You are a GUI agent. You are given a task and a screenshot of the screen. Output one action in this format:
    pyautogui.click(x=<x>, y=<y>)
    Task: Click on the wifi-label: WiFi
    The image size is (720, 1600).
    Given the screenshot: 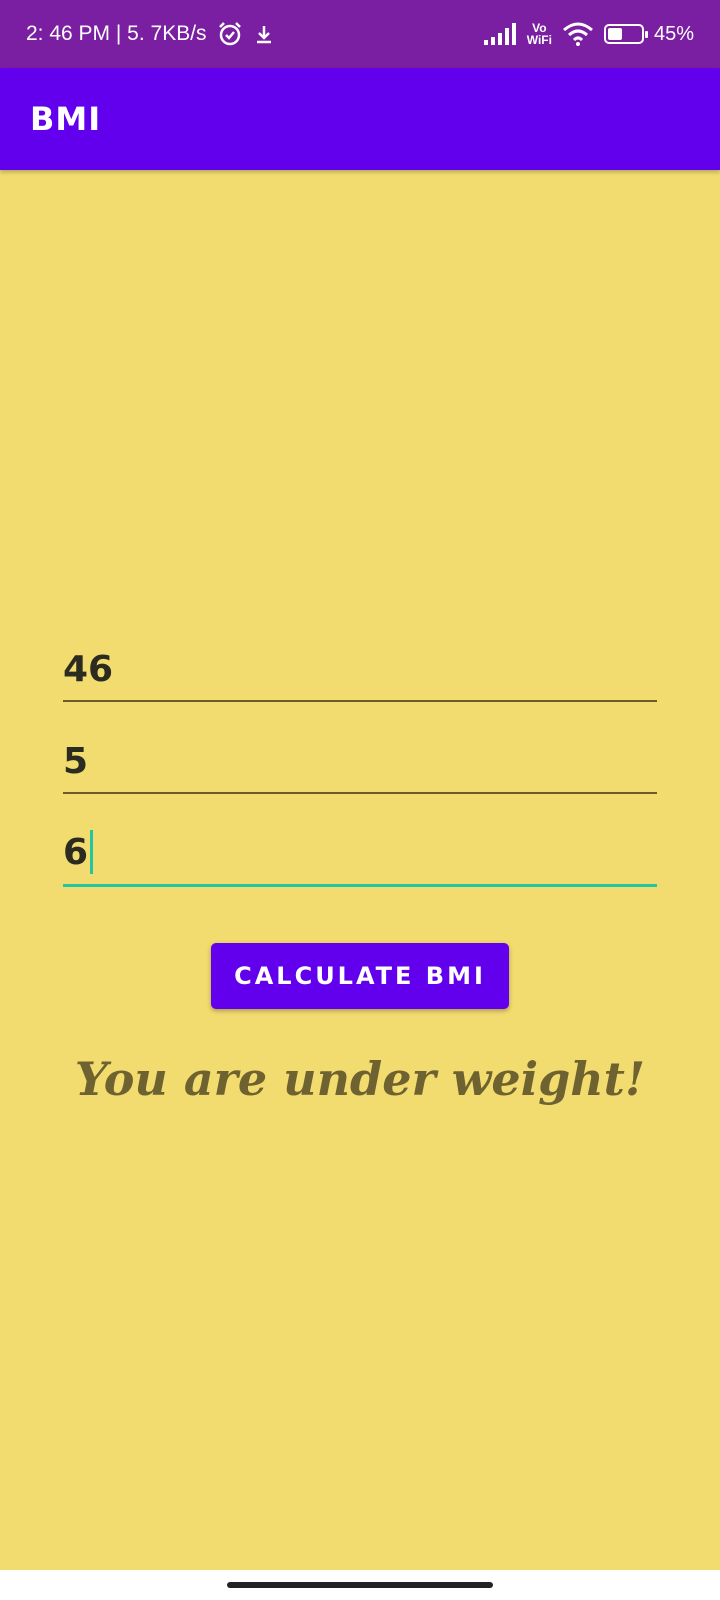 What is the action you would take?
    pyautogui.click(x=539, y=40)
    